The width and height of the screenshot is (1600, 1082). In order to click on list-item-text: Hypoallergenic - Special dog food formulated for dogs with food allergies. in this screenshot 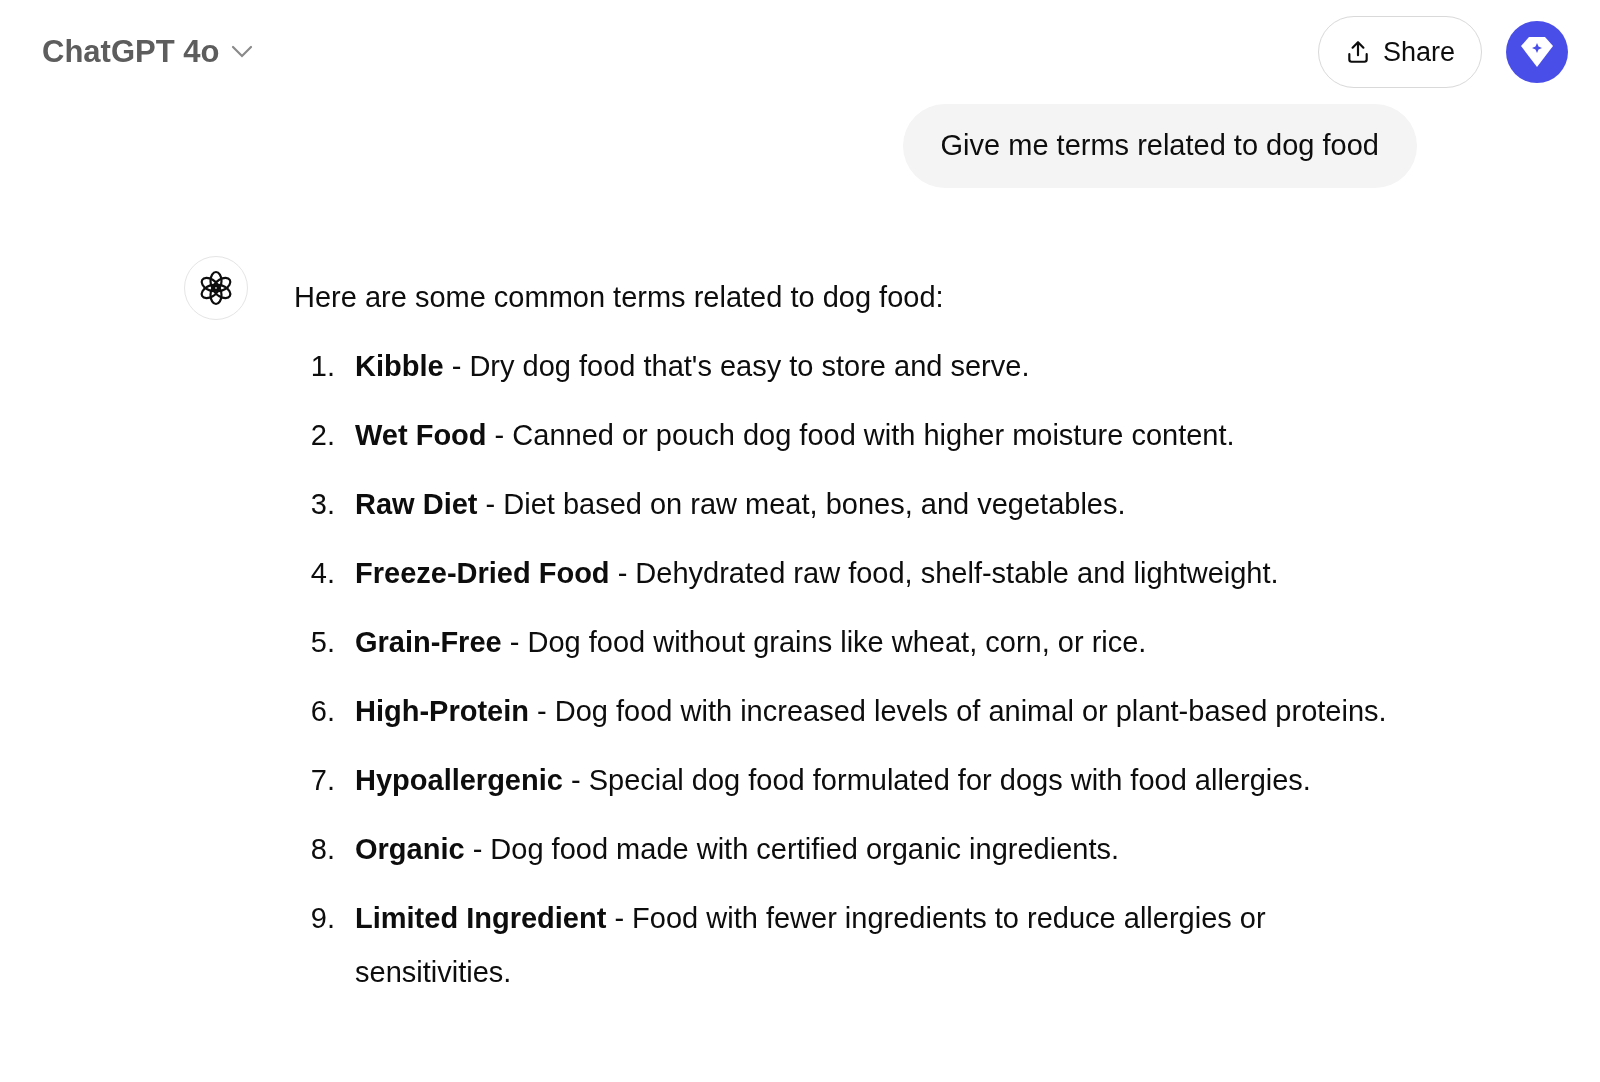, I will do `click(833, 780)`.